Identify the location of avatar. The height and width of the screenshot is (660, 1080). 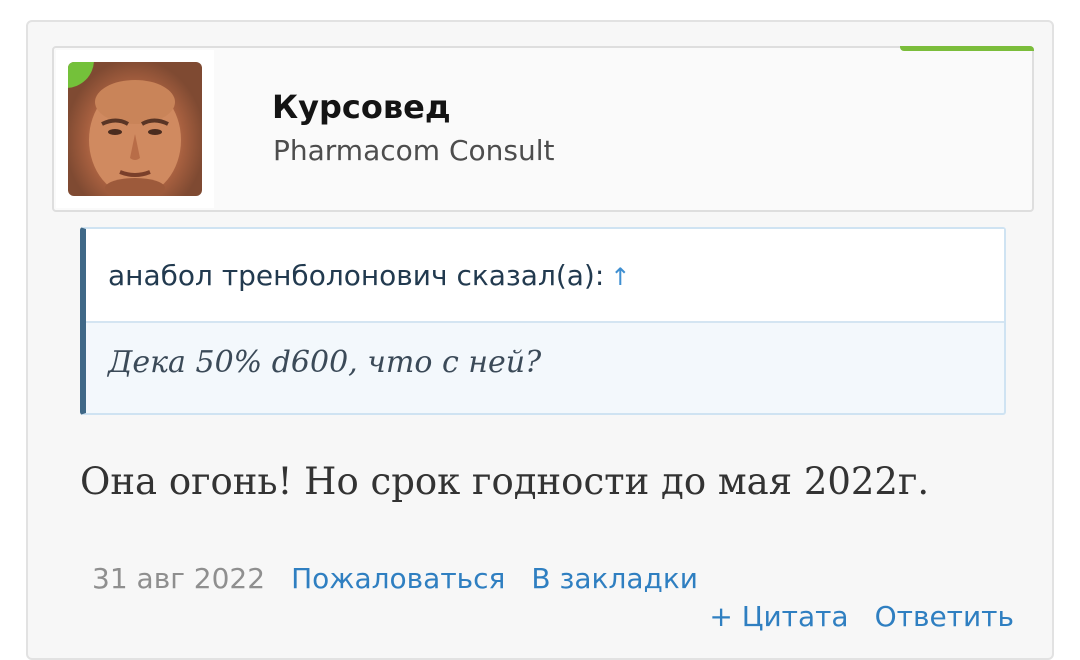
(135, 129).